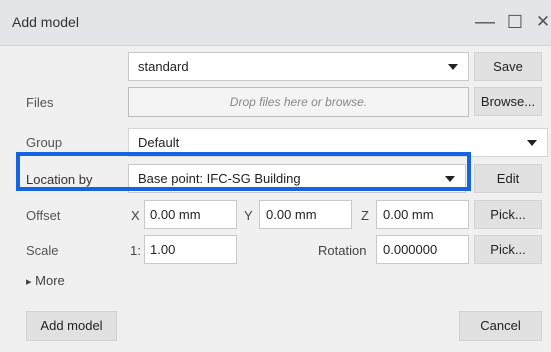 This screenshot has height=352, width=551. Describe the element at coordinates (298, 102) in the screenshot. I see `file-drop-zone: Drop files here or browse.` at that location.